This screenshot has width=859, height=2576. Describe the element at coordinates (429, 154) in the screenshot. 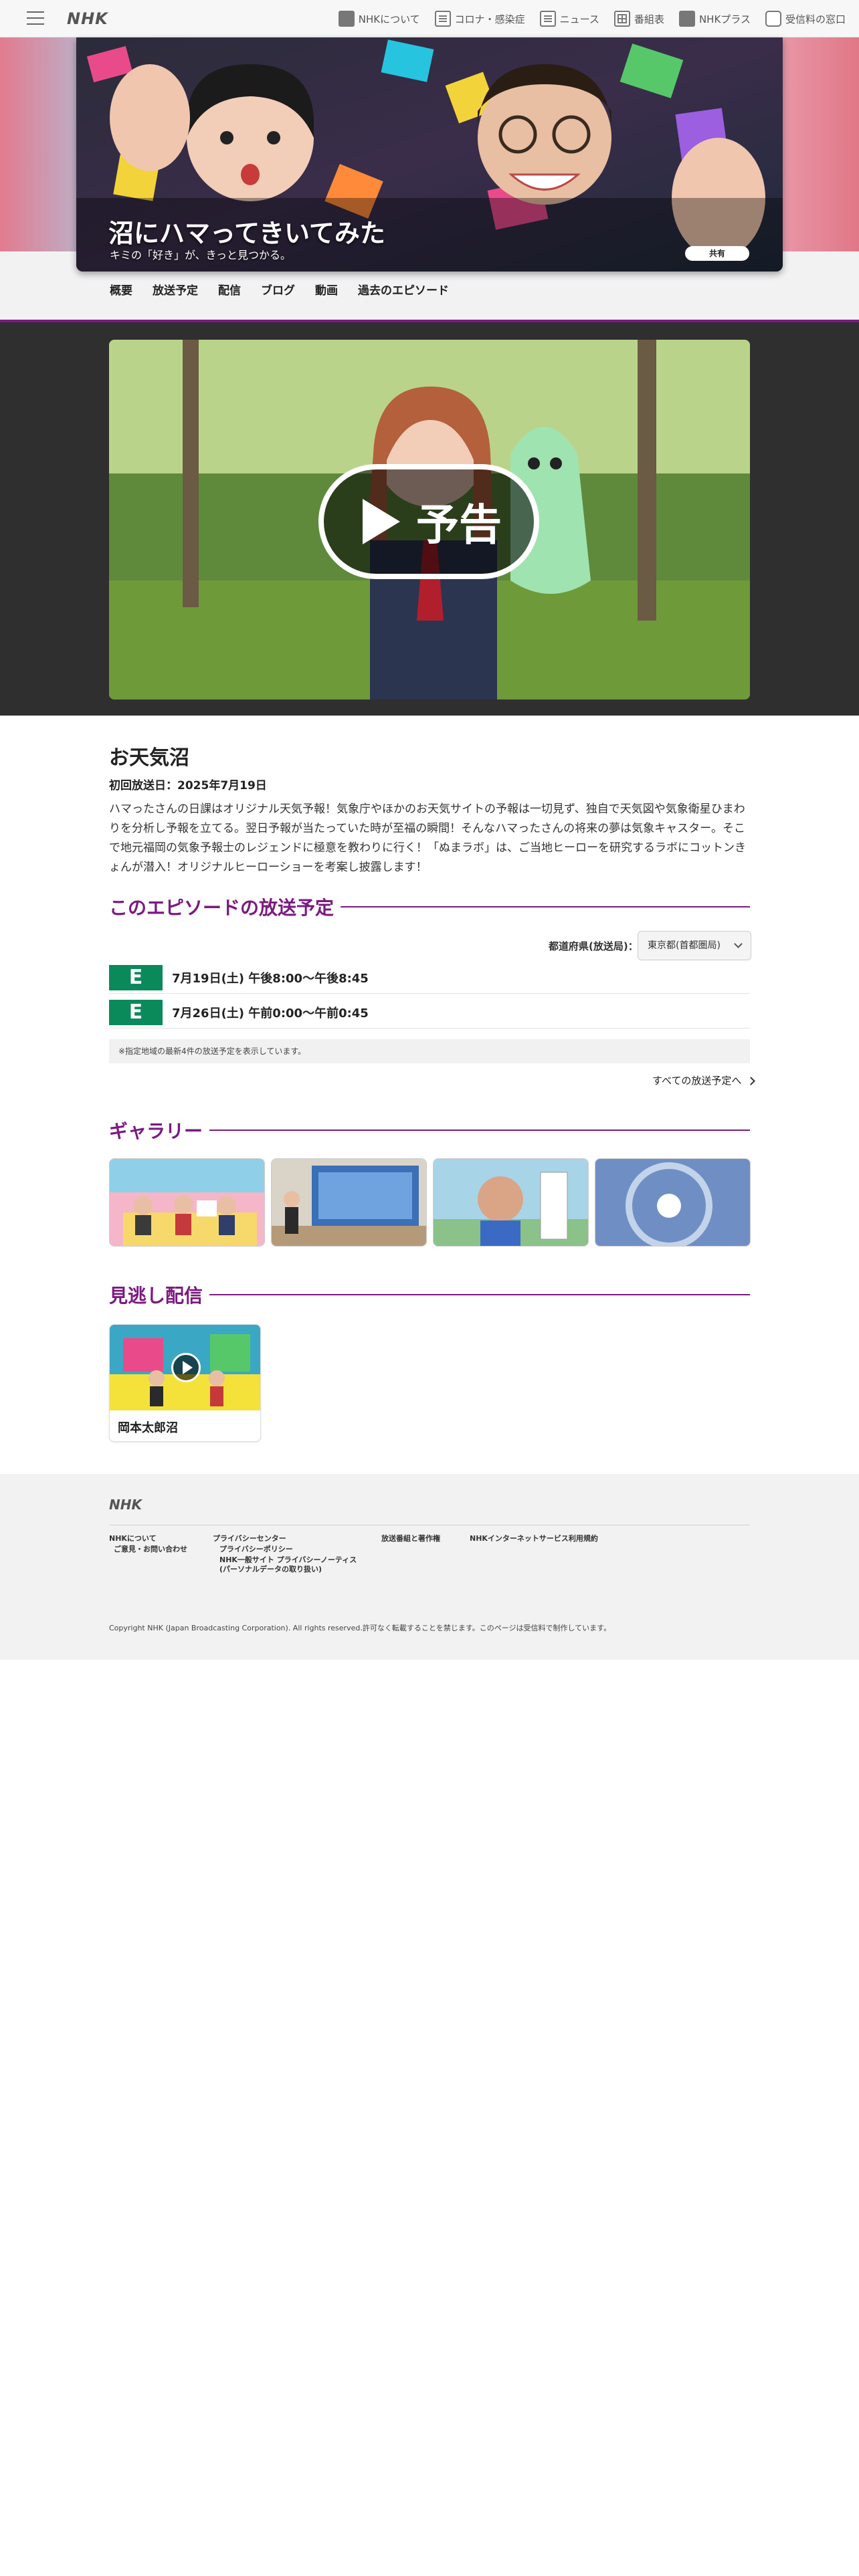

I see `hero-key-visual: 沼にハマってきいてみた キミの「好き」が、きっと見つかる。 共有` at that location.